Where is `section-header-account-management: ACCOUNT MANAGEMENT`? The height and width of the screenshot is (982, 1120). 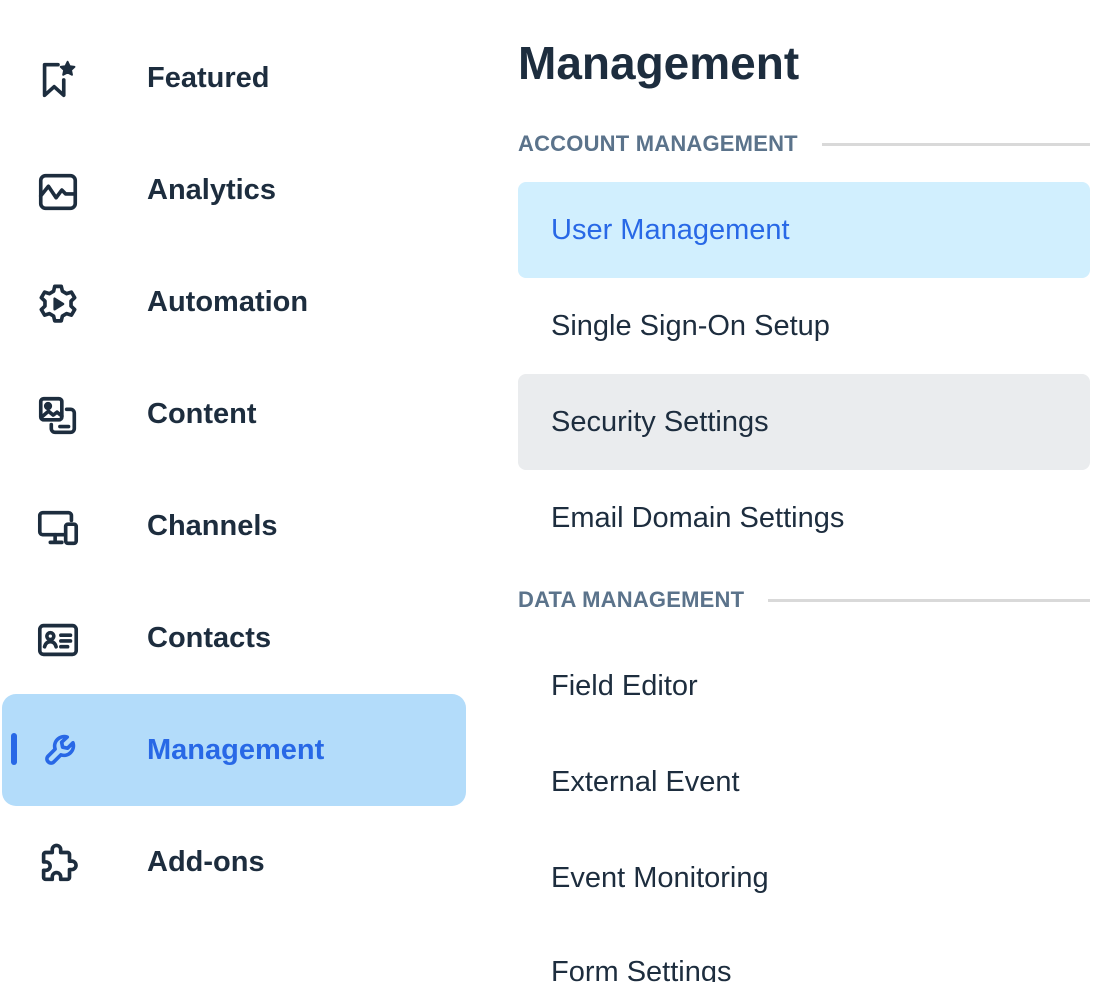
section-header-account-management: ACCOUNT MANAGEMENT is located at coordinates (804, 144).